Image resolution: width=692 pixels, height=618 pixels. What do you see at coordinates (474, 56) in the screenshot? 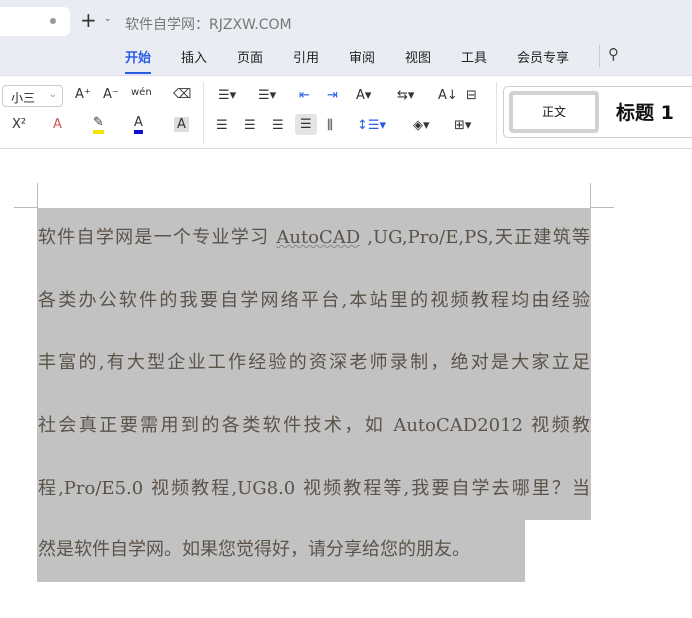
I see `tab-tools: 工具` at bounding box center [474, 56].